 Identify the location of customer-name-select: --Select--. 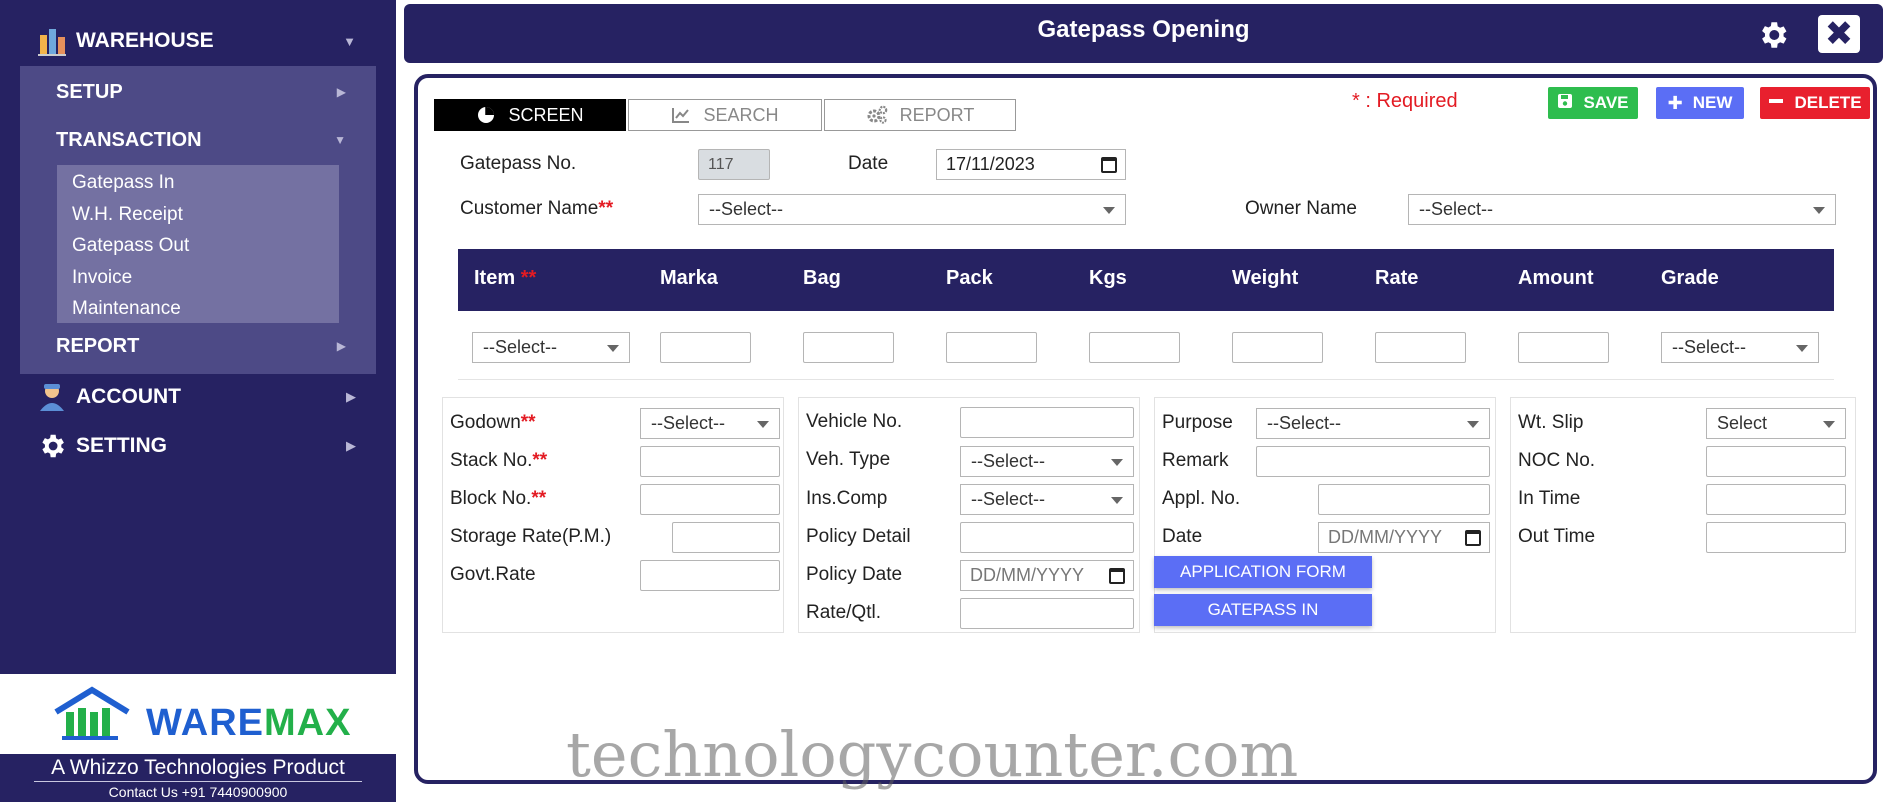
(912, 209).